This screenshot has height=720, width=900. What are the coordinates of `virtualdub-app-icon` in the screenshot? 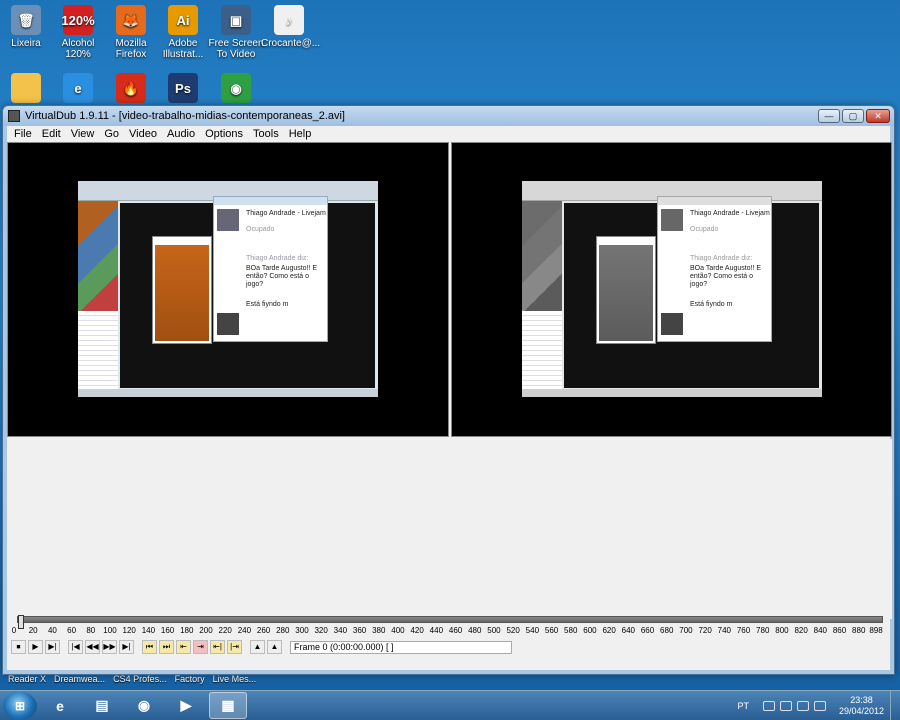 It's located at (14, 116).